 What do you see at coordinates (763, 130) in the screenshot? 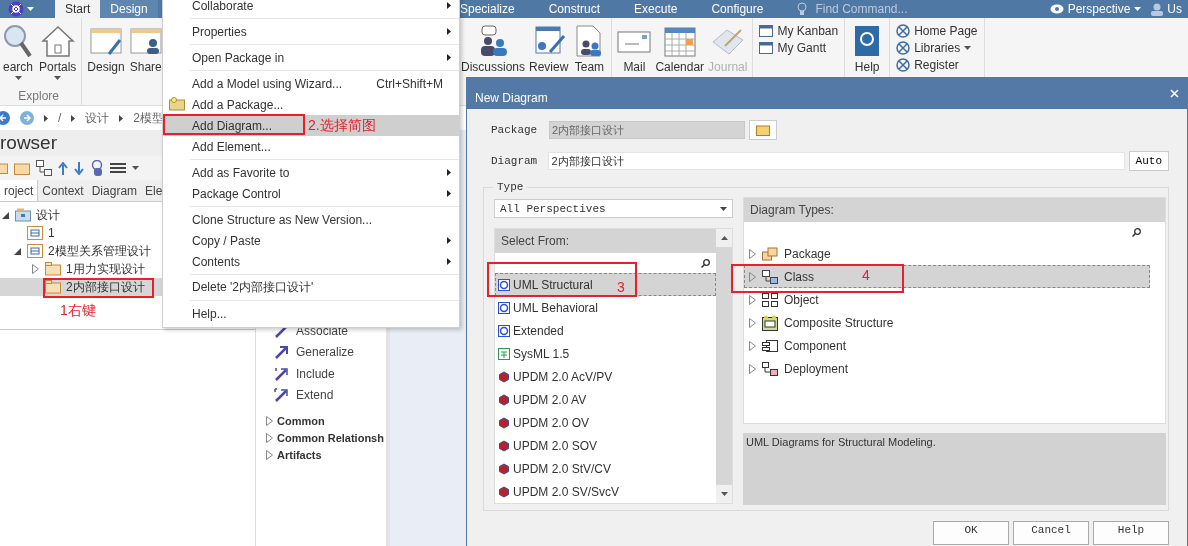
I see `browse-button` at bounding box center [763, 130].